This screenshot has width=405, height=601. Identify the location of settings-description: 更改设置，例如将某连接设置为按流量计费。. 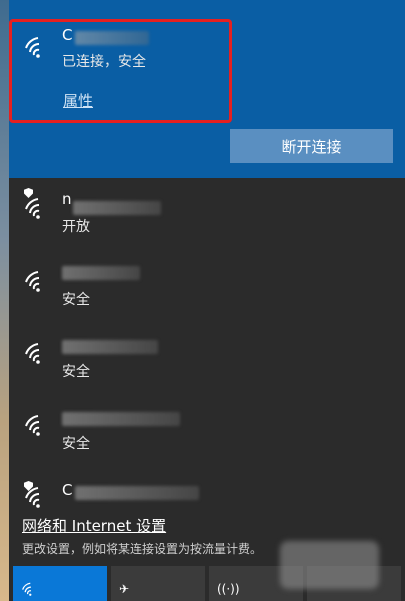
(142, 549).